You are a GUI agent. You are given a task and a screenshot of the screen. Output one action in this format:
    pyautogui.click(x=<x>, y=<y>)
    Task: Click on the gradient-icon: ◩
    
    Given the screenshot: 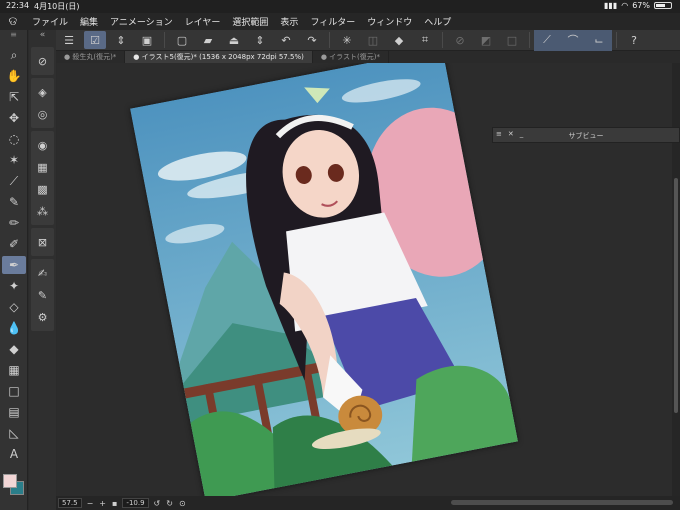 What is the action you would take?
    pyautogui.click(x=486, y=40)
    